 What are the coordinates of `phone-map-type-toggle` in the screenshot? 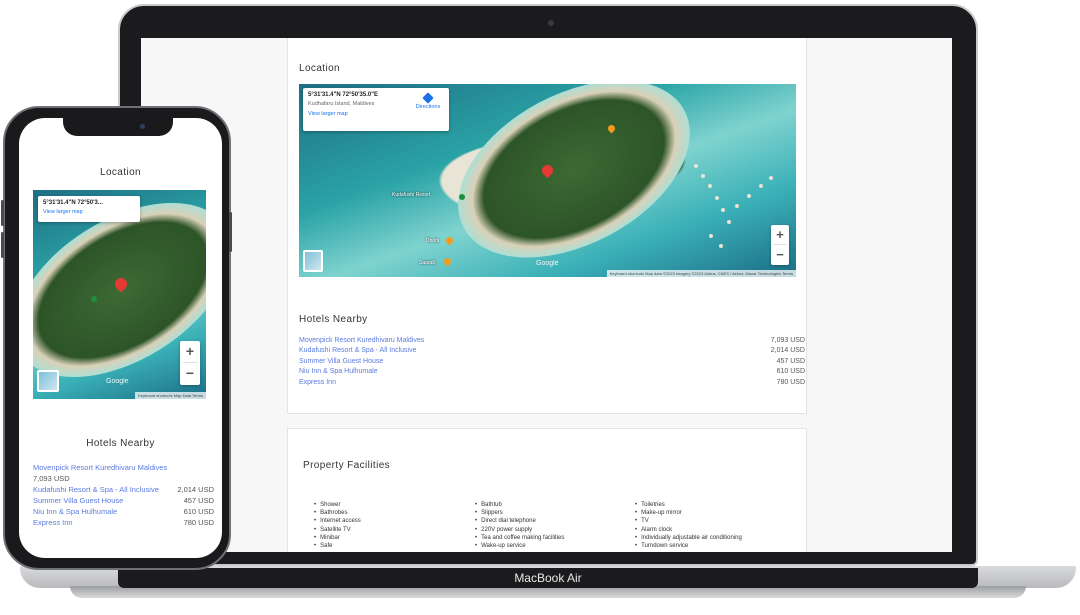 It's located at (48, 381).